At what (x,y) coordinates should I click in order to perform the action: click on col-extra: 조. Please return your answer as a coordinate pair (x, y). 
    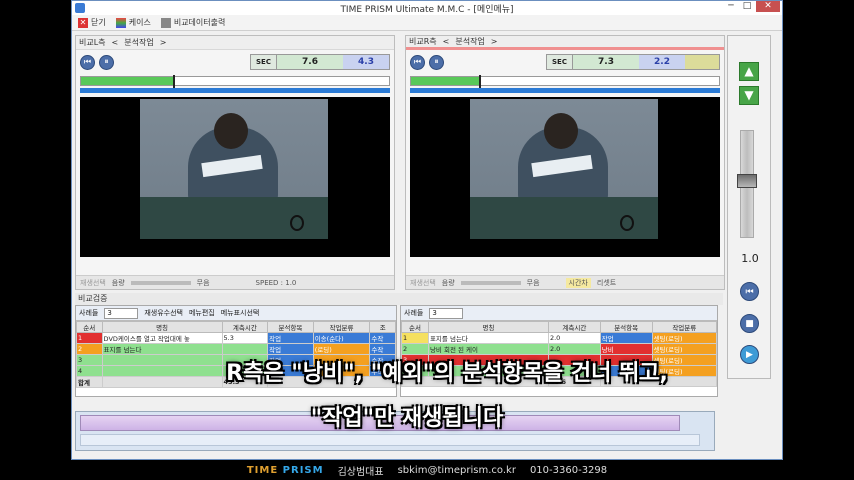
    Looking at the image, I should click on (382, 327).